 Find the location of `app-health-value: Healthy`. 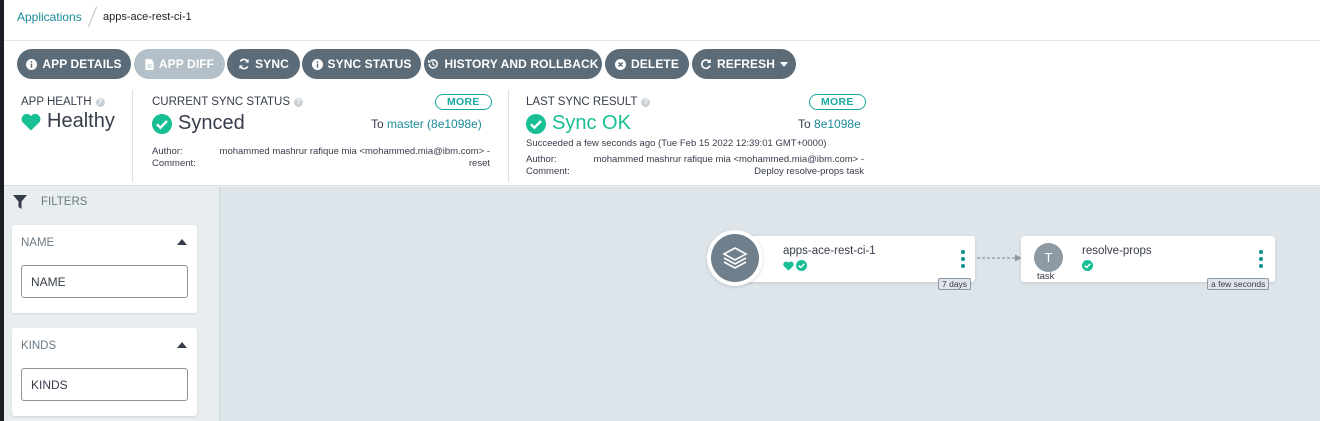

app-health-value: Healthy is located at coordinates (68, 121).